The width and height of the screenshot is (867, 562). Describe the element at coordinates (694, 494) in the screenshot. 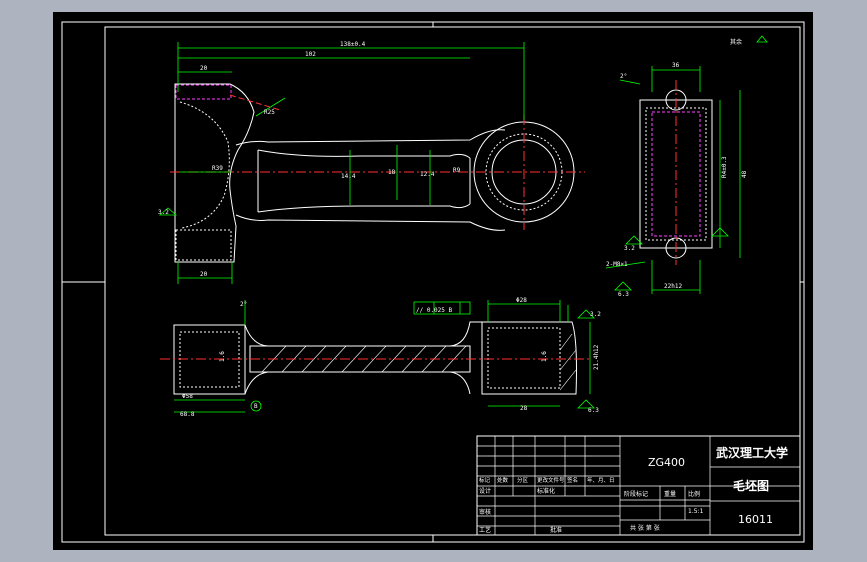

I see `scale-label: 比例` at that location.